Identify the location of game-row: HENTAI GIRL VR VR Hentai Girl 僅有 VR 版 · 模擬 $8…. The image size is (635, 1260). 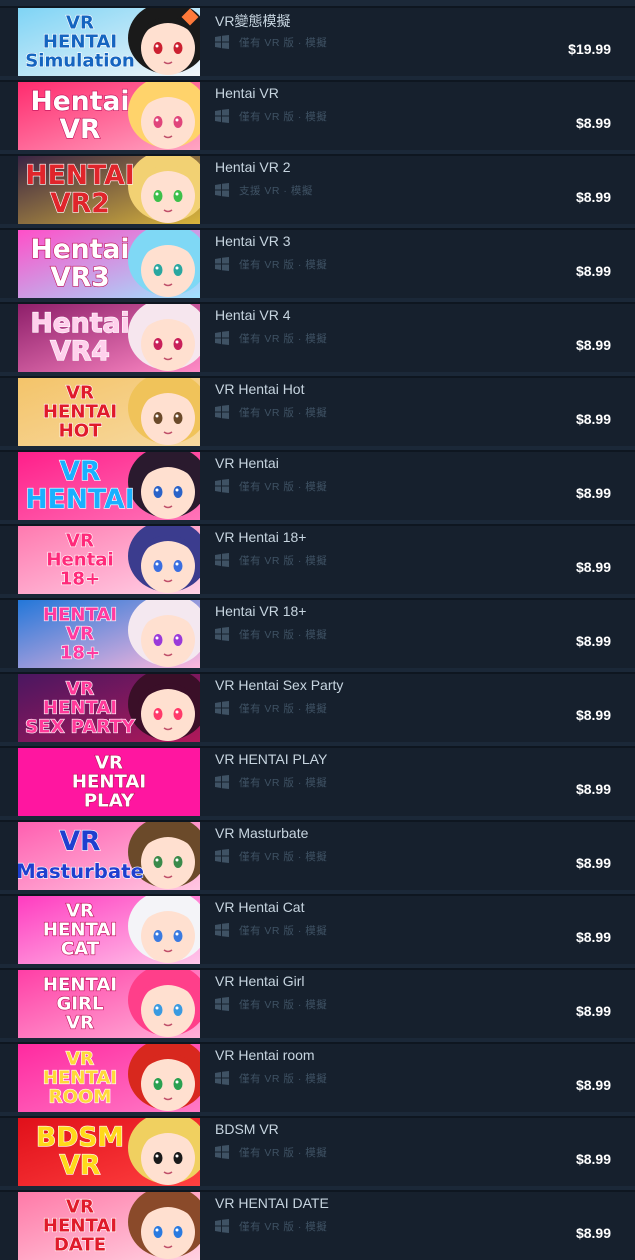
(317, 1003).